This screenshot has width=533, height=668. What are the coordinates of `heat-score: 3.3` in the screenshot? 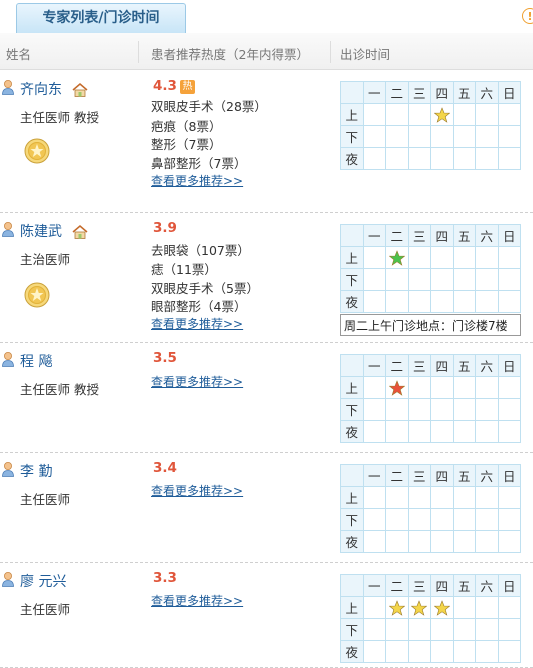 It's located at (165, 578).